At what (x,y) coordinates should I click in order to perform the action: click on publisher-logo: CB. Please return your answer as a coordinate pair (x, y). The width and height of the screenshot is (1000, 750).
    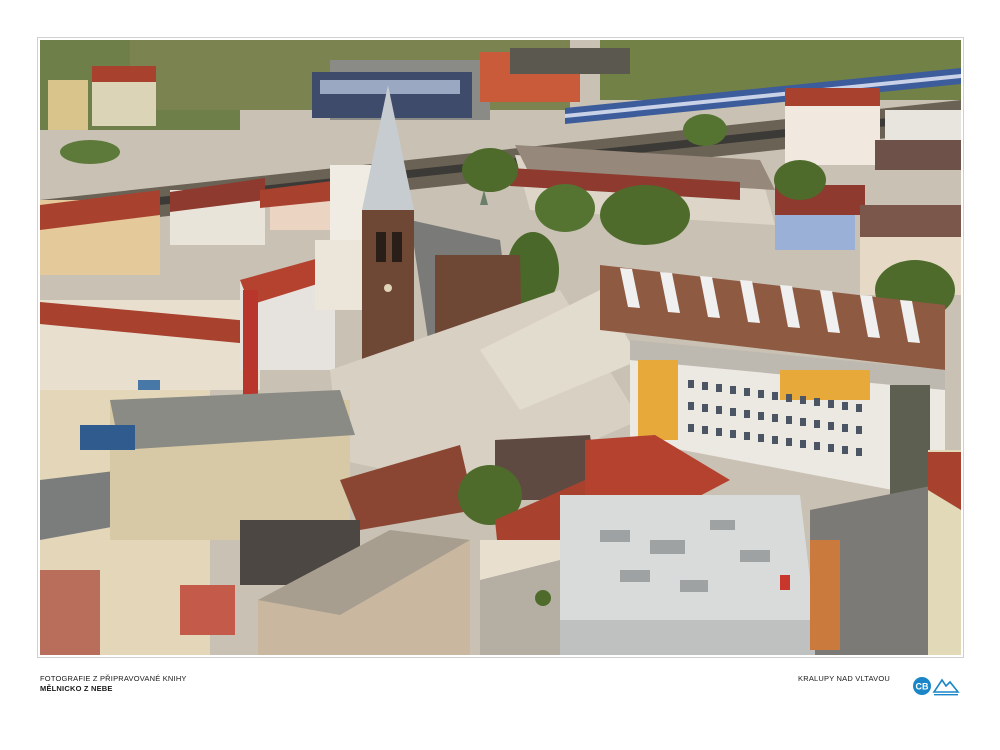
    Looking at the image, I should click on (936, 686).